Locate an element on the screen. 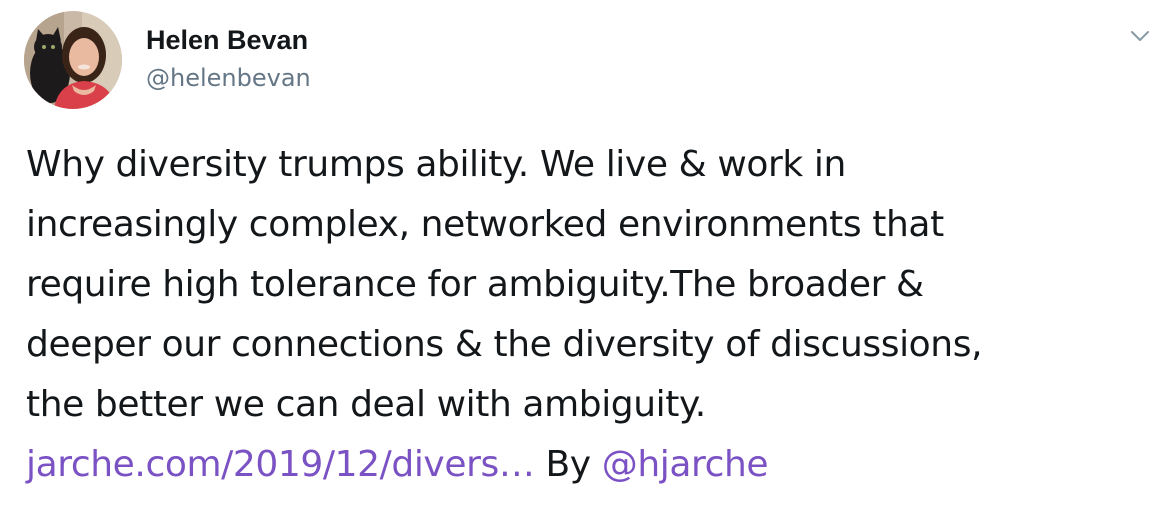 Image resolution: width=1174 pixels, height=529 pixels. tweet-text-line: the better we can deal with ambiguity. is located at coordinates (366, 404).